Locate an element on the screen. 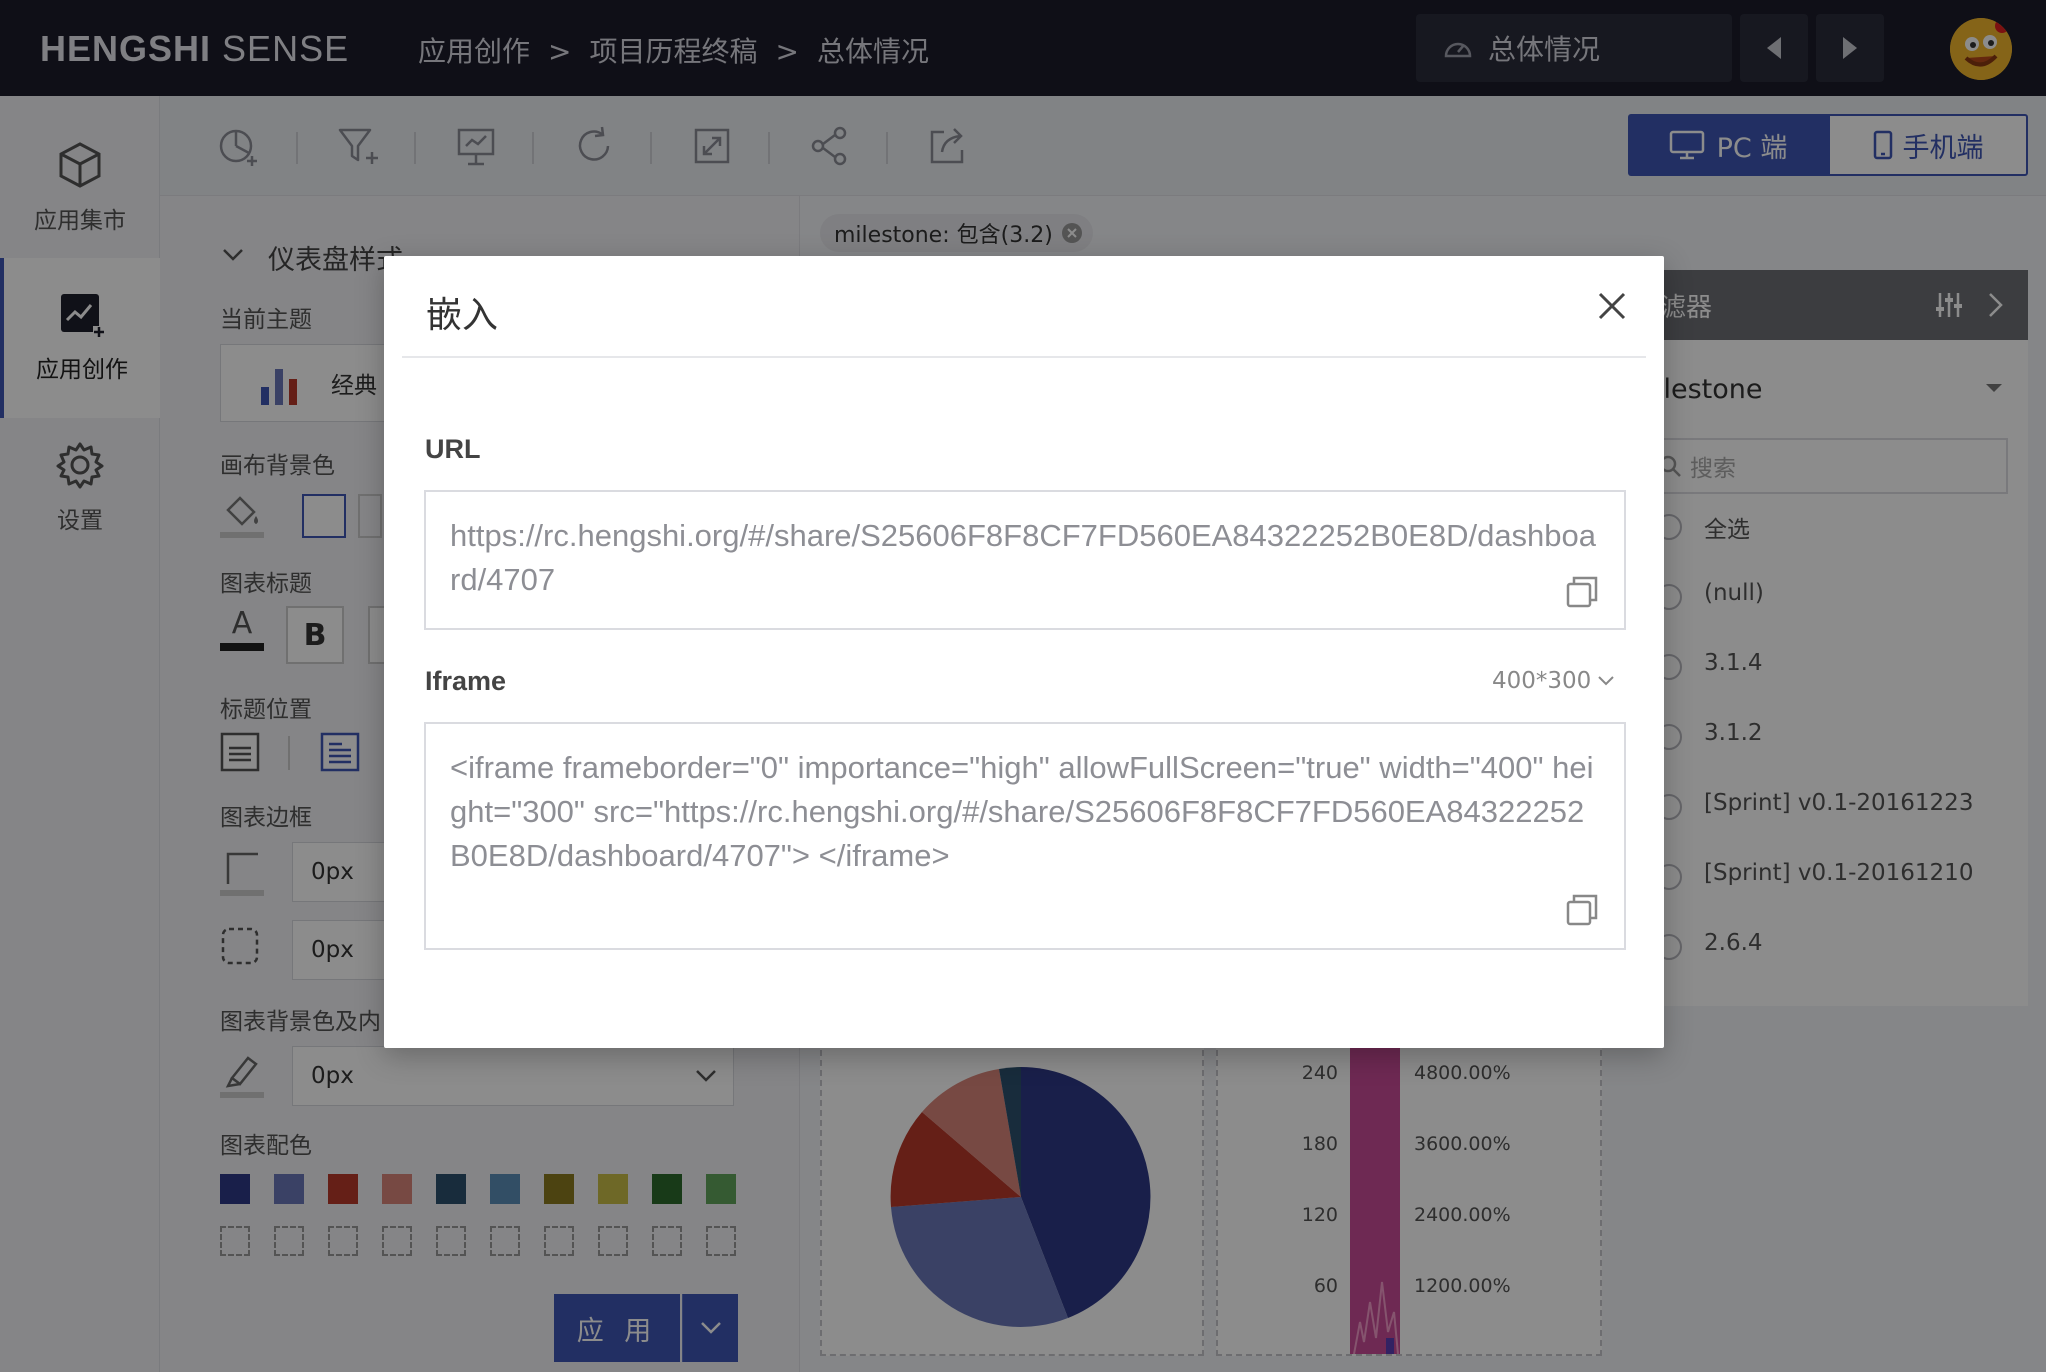 Image resolution: width=2046 pixels, height=1372 pixels. iframe-size-select: 400*300 is located at coordinates (1553, 681).